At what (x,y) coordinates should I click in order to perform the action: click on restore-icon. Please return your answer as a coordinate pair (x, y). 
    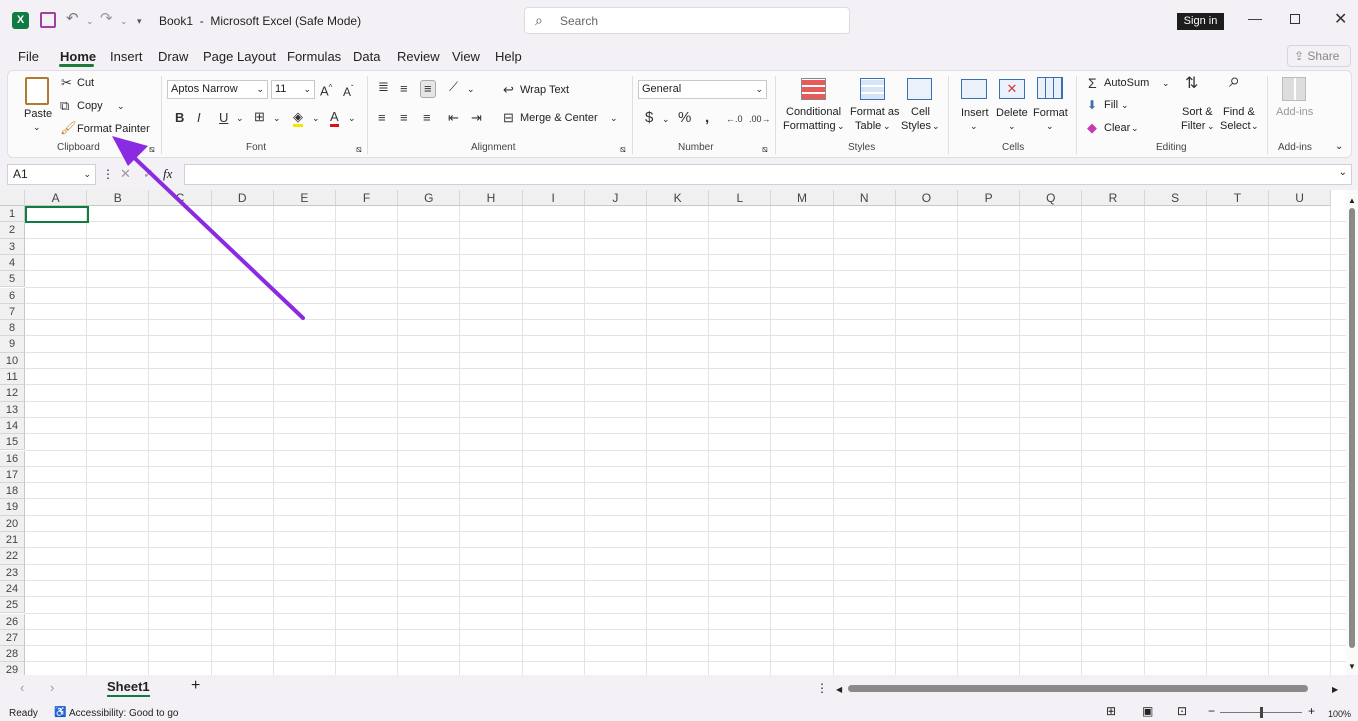
    Looking at the image, I should click on (1295, 19).